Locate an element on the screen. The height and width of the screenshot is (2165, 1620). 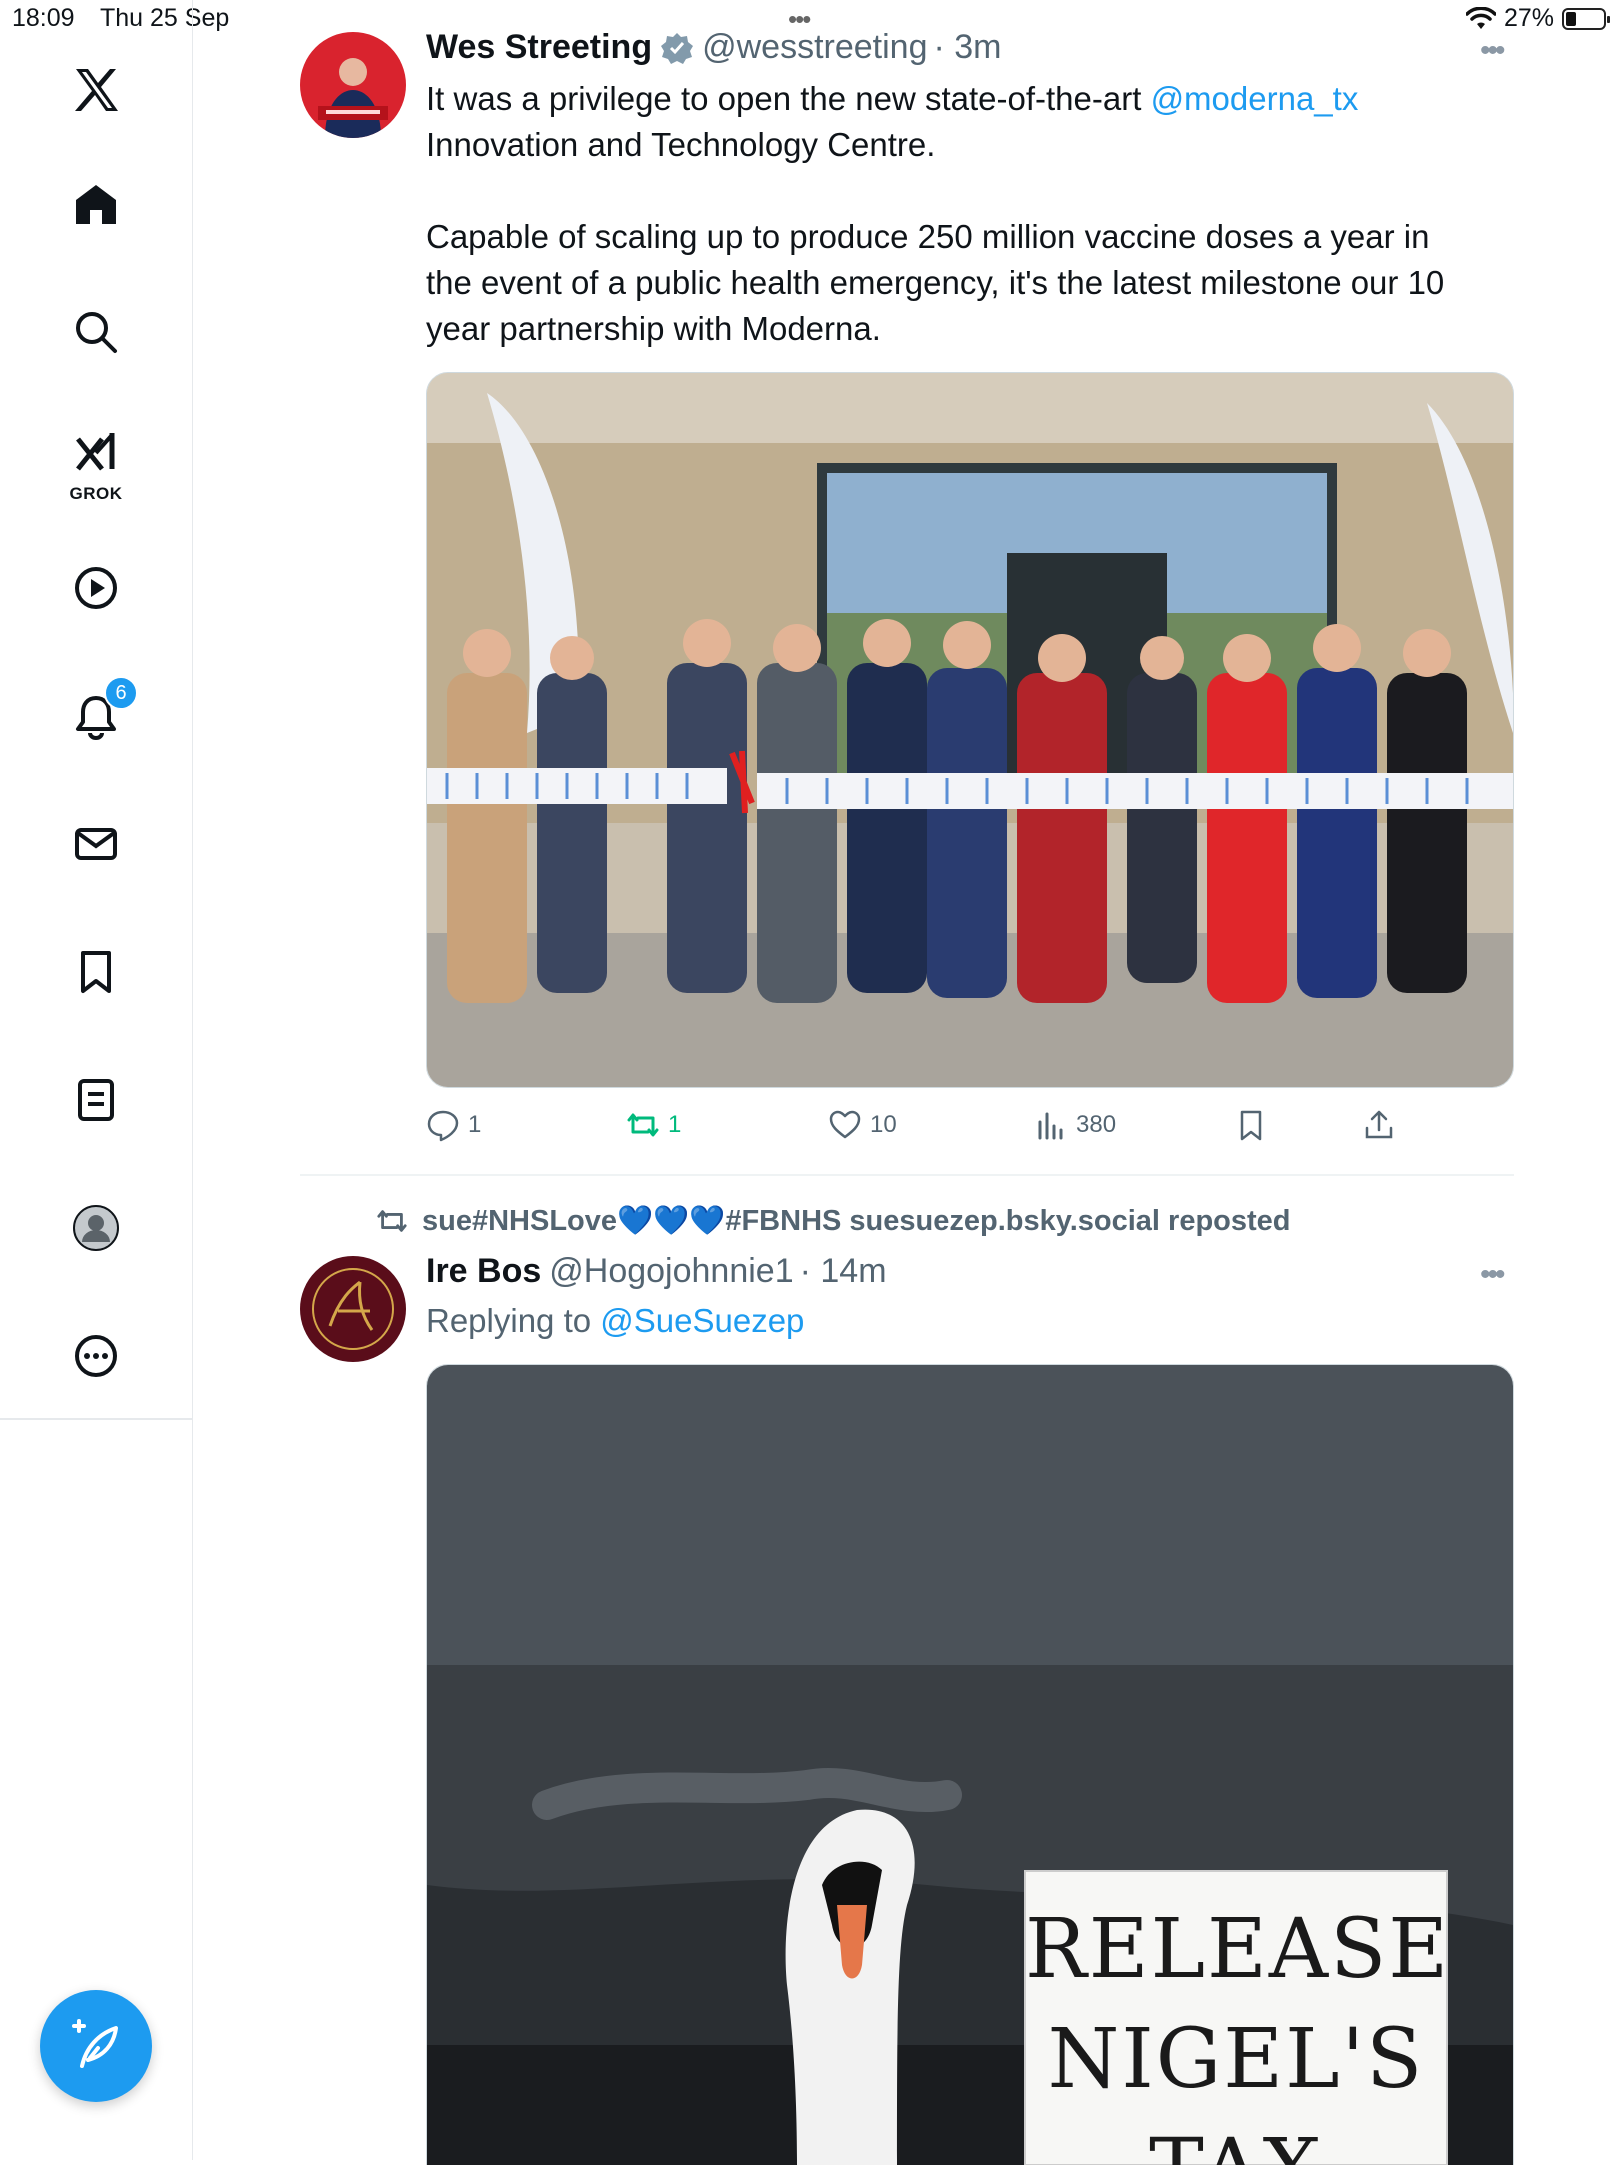
heart-icon is located at coordinates (845, 1124).